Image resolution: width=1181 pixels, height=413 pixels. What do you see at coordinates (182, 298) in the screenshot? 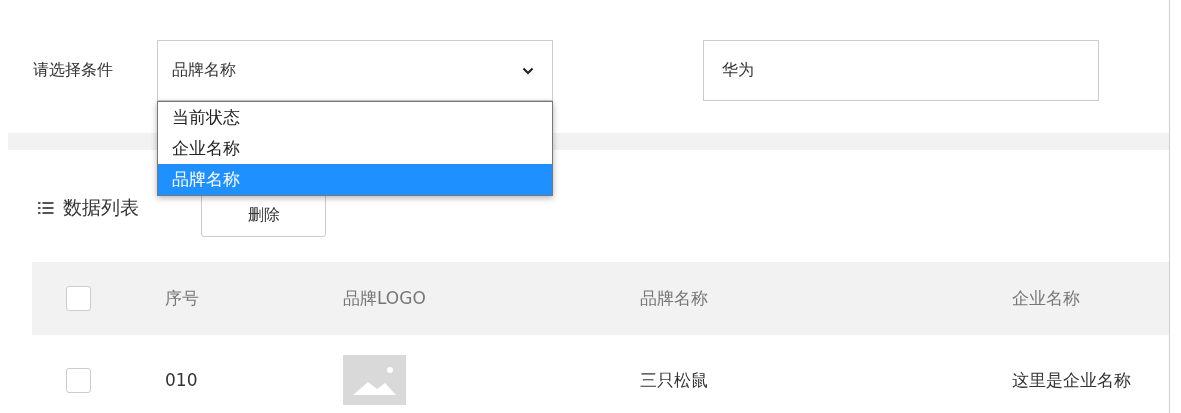
I see `column-header: 序号` at bounding box center [182, 298].